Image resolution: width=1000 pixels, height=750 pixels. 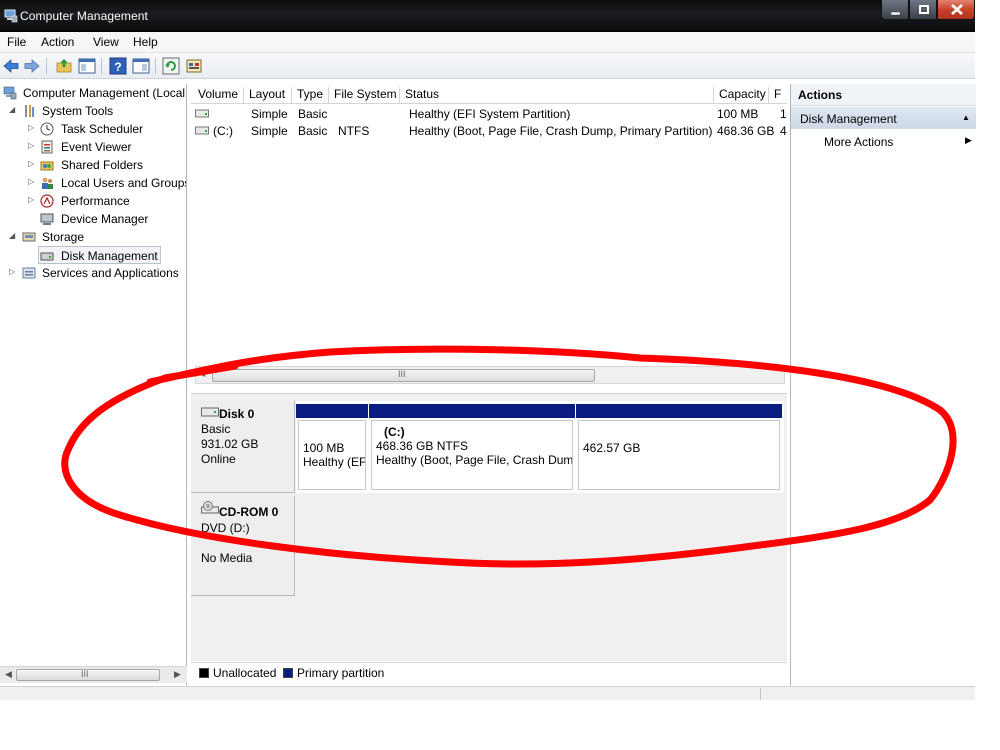 What do you see at coordinates (760, 694) in the screenshot?
I see `status-separator` at bounding box center [760, 694].